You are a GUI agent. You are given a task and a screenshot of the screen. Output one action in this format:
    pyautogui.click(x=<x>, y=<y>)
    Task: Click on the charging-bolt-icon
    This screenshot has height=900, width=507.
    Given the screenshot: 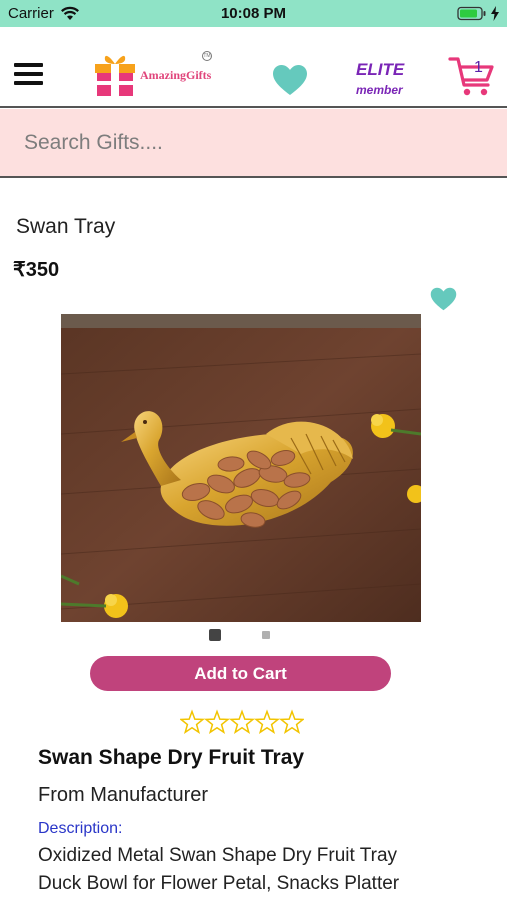 What is the action you would take?
    pyautogui.click(x=495, y=13)
    